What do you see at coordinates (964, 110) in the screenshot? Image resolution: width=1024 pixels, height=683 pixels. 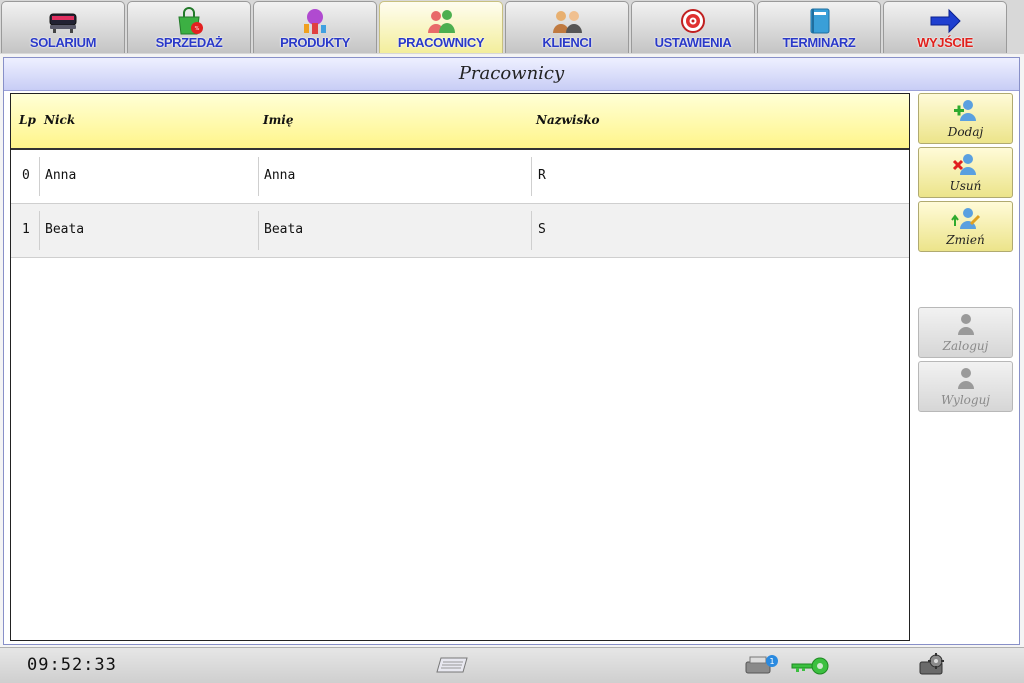 I see `add-user-icon` at bounding box center [964, 110].